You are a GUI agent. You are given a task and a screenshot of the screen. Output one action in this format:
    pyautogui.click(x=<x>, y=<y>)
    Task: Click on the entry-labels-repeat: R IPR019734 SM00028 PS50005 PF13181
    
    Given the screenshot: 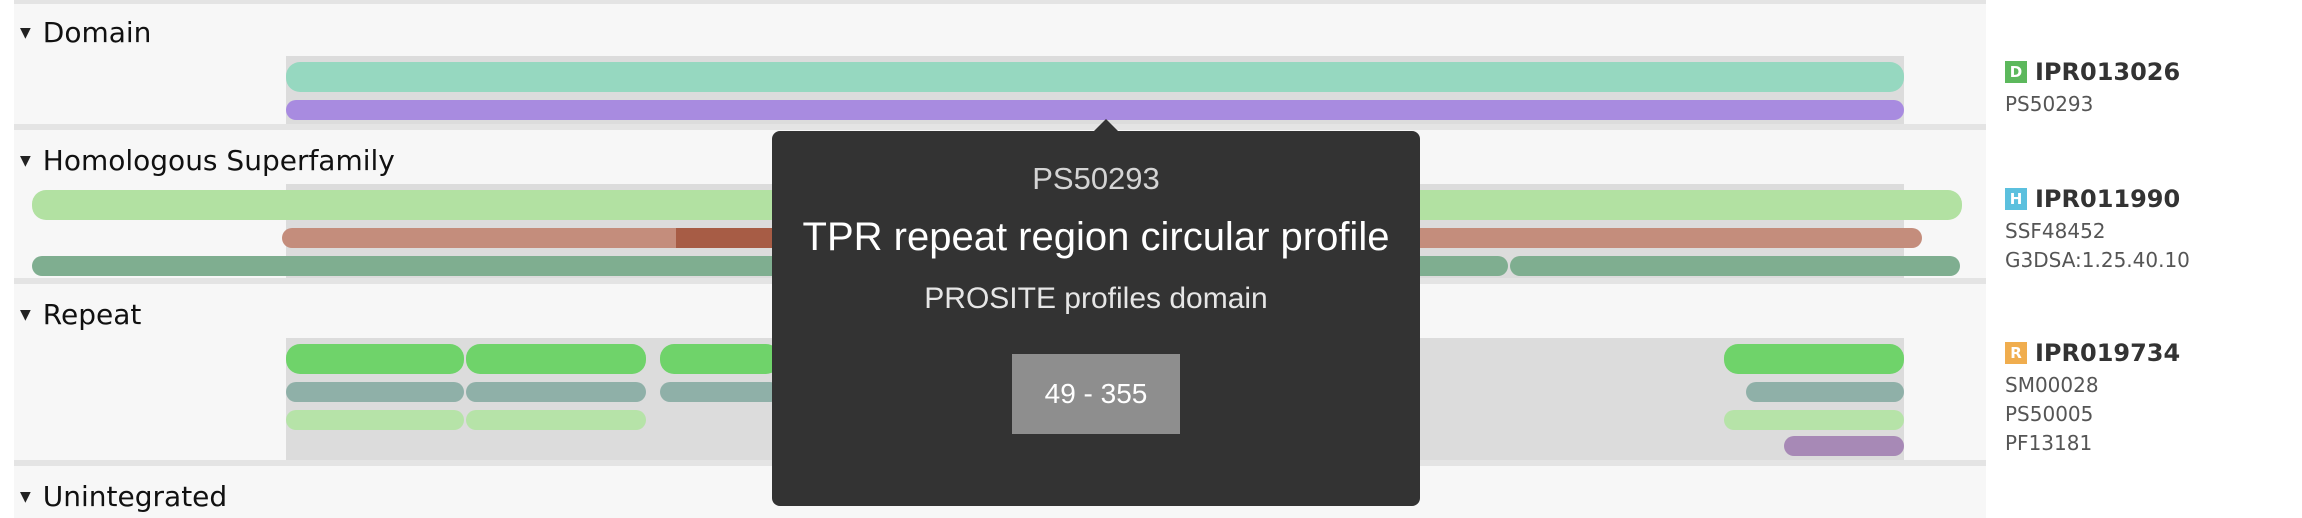 What is the action you would take?
    pyautogui.click(x=2092, y=398)
    